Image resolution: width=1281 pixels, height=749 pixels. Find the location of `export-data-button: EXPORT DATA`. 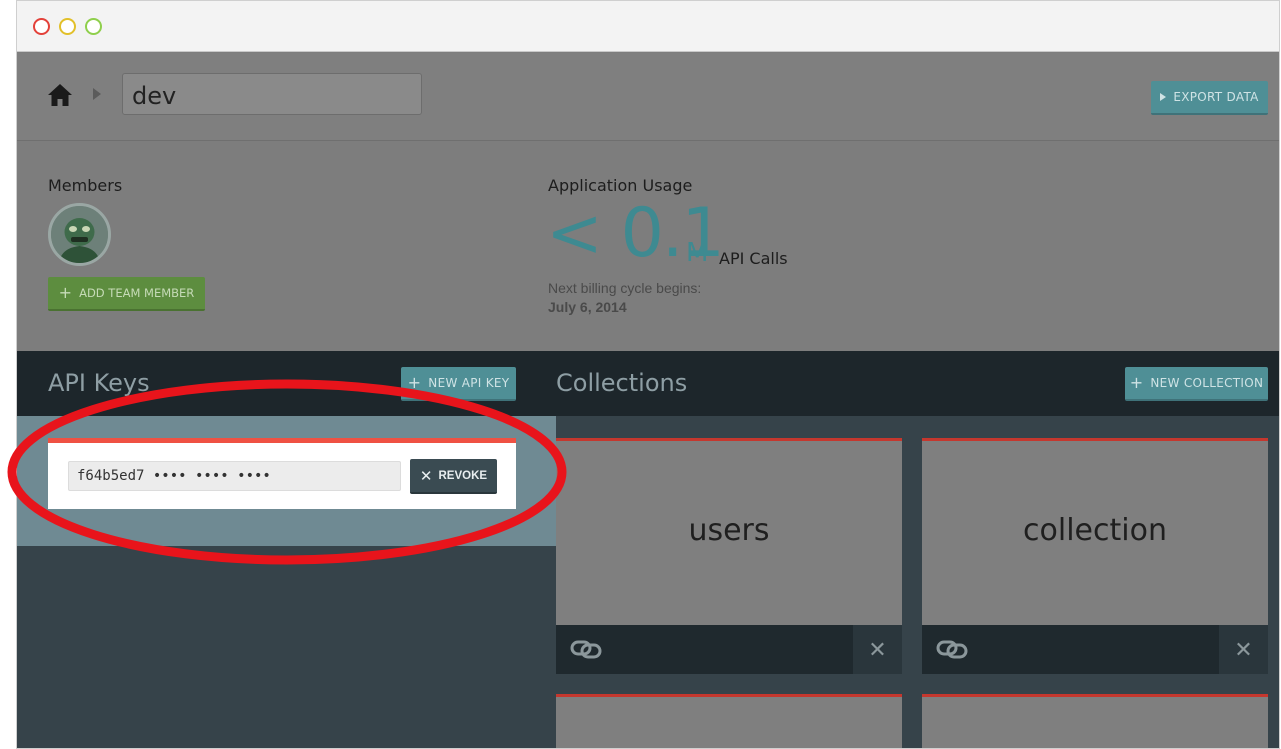

export-data-button: EXPORT DATA is located at coordinates (1209, 98).